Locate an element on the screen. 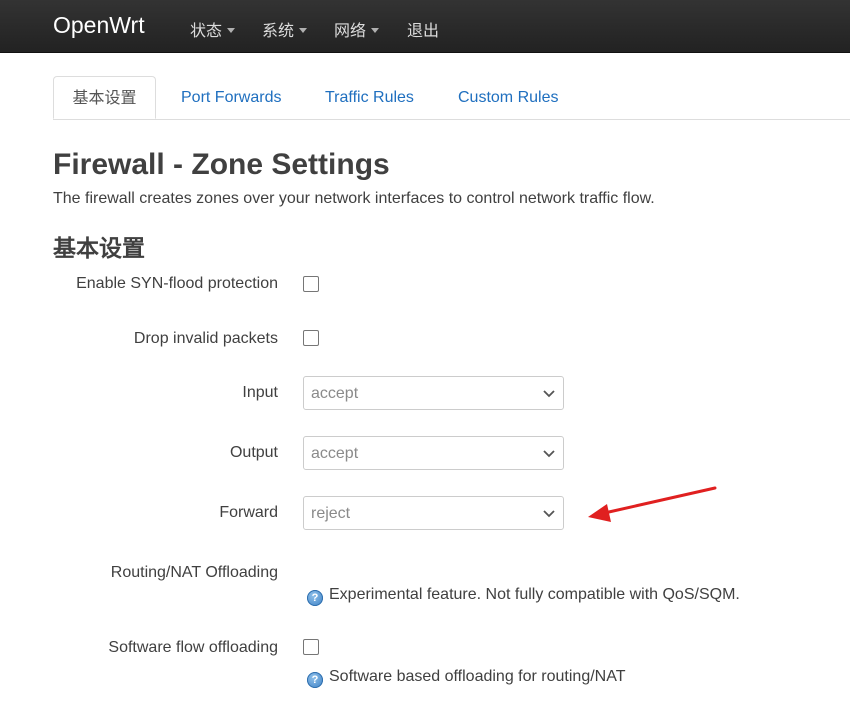  software-flow-offloading-checkbox is located at coordinates (311, 647).